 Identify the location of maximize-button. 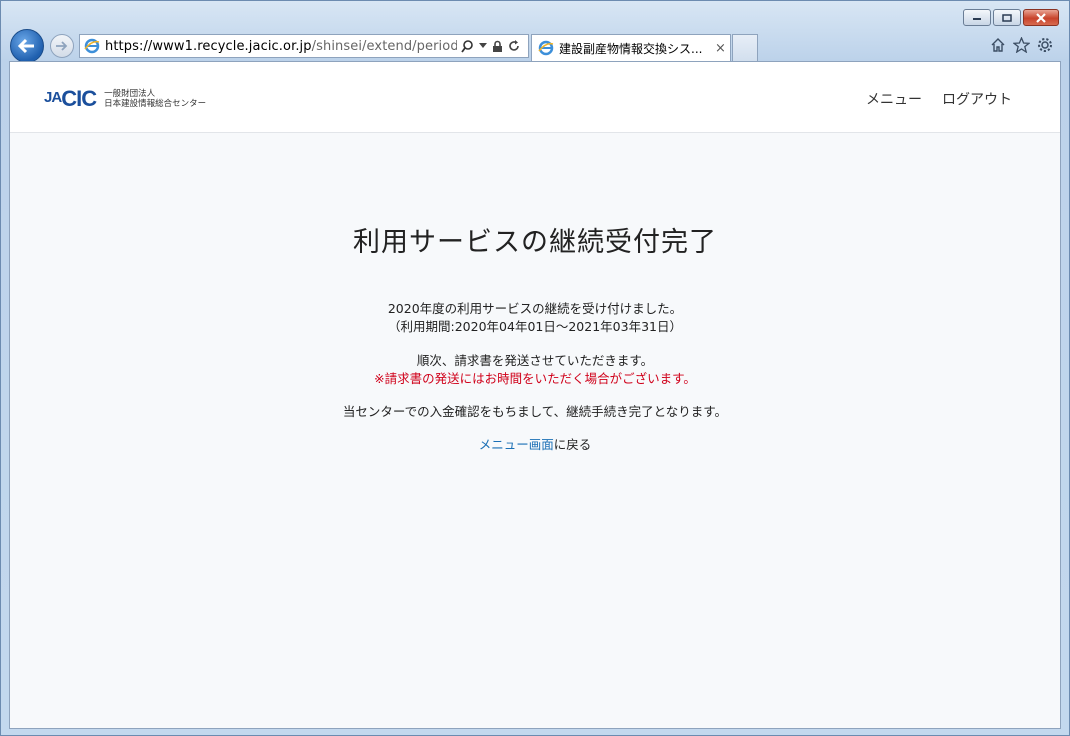
(1007, 17).